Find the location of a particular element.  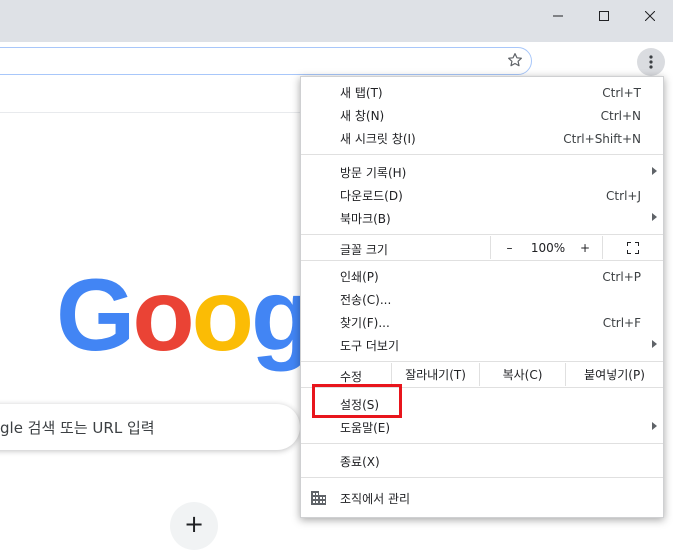

cut-button: 잘라내기(T) is located at coordinates (435, 374).